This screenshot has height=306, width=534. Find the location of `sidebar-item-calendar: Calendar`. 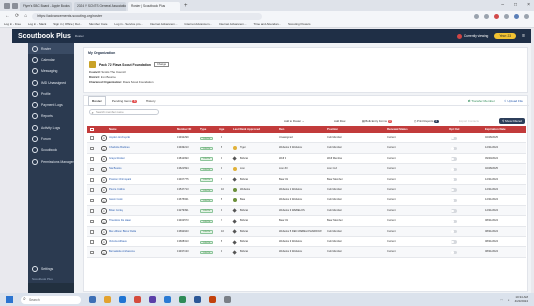

sidebar-item-calendar: Calendar is located at coordinates (51, 59).